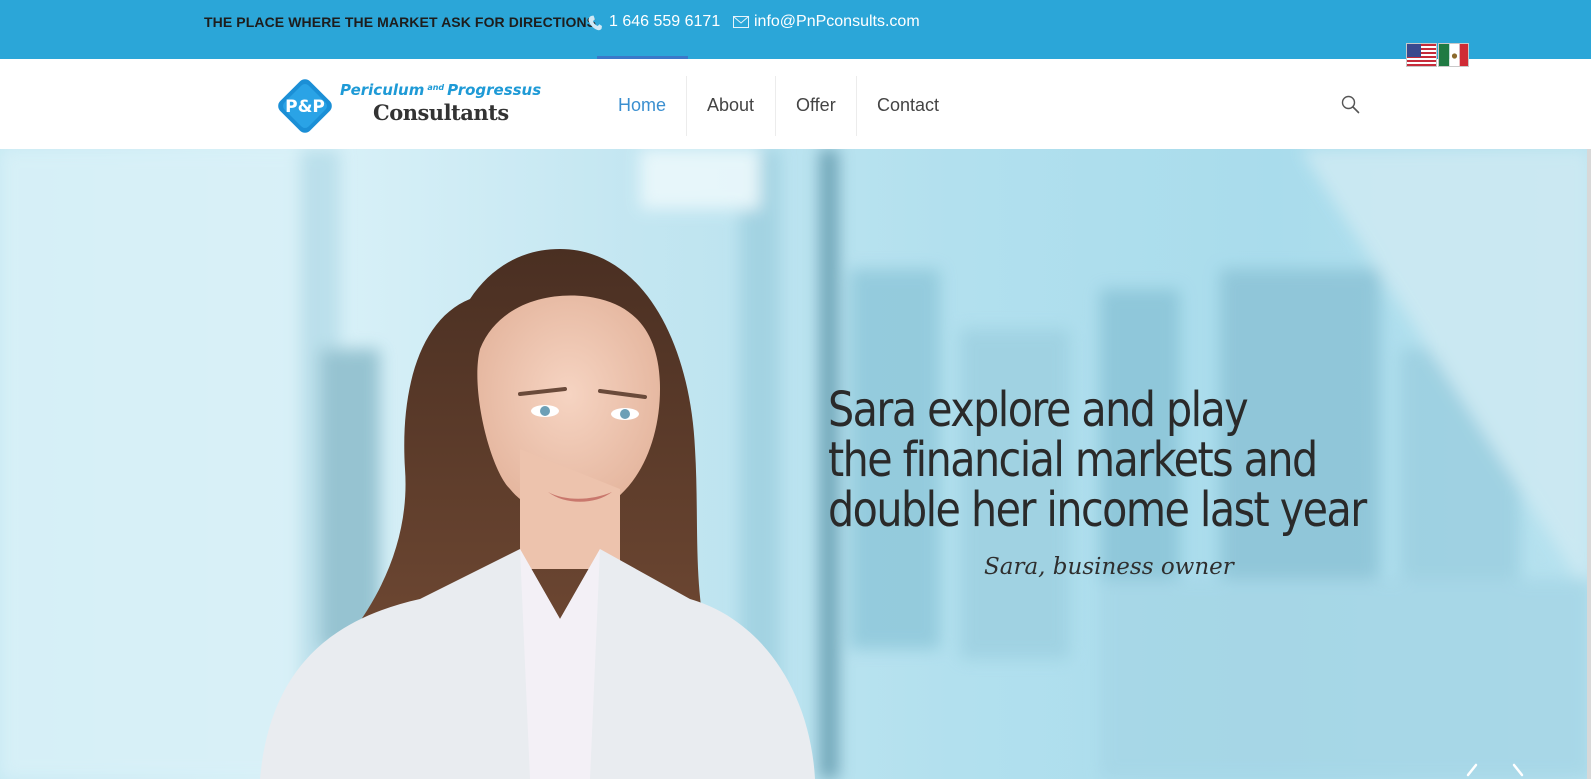 The image size is (1591, 779). I want to click on chevron-left-icon, so click(1472, 771).